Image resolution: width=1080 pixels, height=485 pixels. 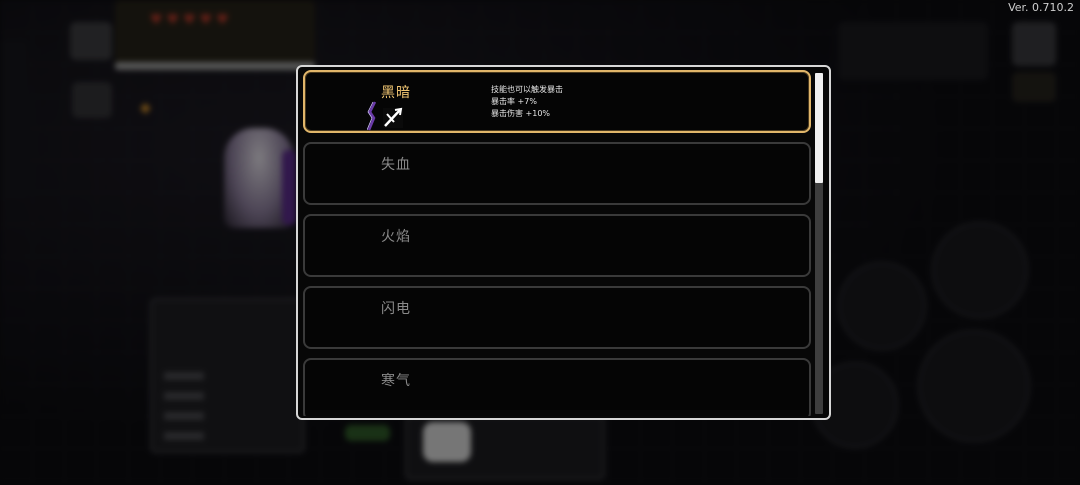 I want to click on effect-item-fire: 火焰, so click(x=557, y=245).